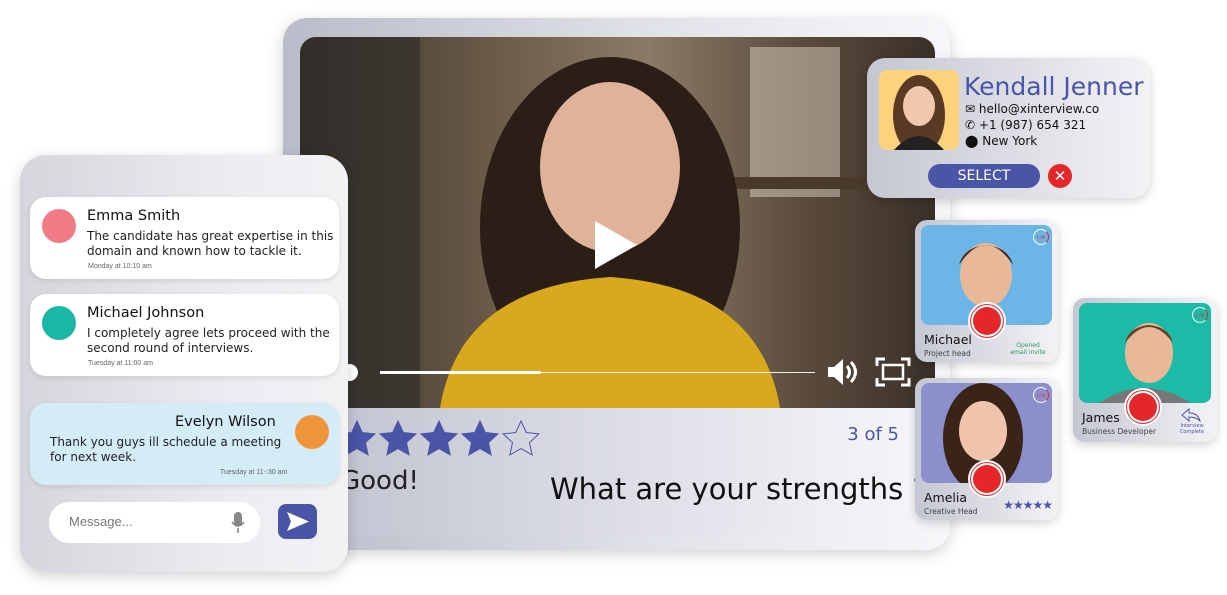 The image size is (1227, 595). Describe the element at coordinates (948, 339) in the screenshot. I see `candidate-name: Michael` at that location.